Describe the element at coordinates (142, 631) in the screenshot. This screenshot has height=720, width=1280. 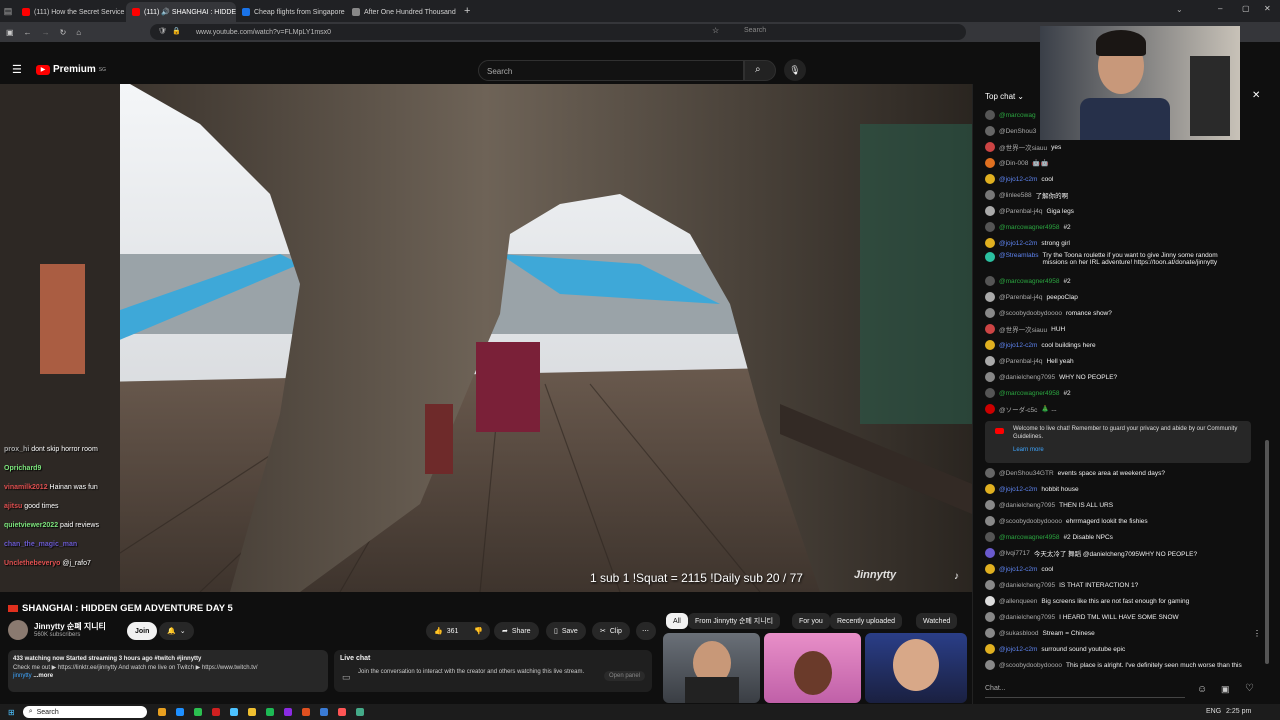
I see `join-button: Join` at that location.